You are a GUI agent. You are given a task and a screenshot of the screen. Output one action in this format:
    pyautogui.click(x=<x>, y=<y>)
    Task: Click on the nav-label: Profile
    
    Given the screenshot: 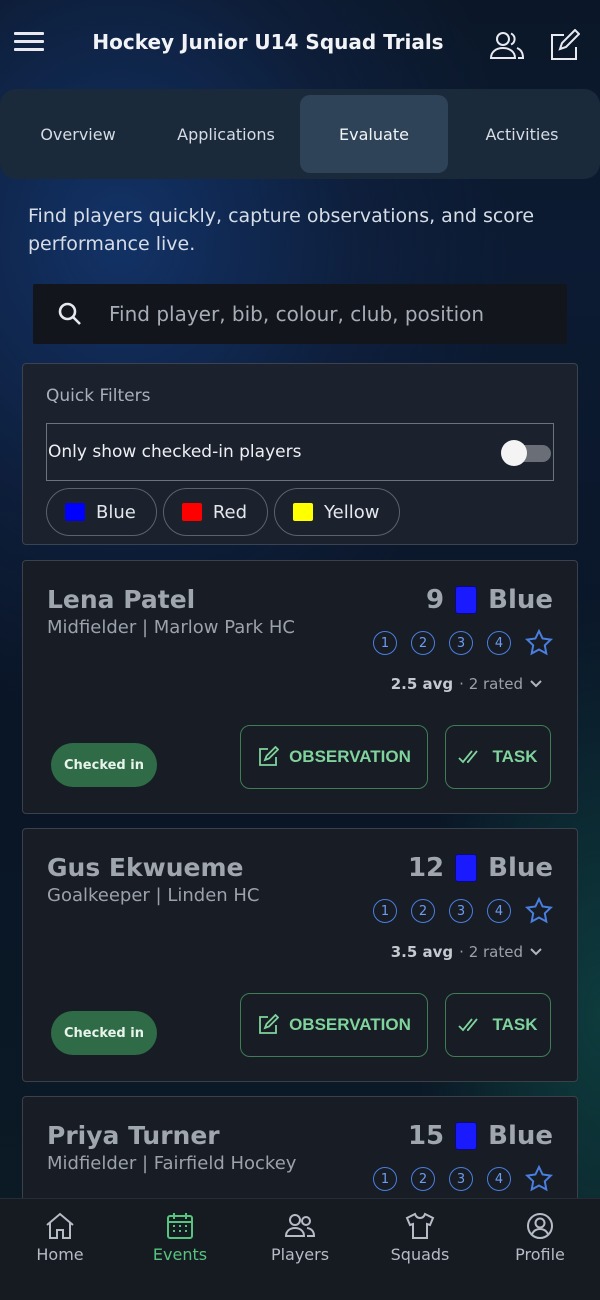 What is the action you would take?
    pyautogui.click(x=540, y=1254)
    